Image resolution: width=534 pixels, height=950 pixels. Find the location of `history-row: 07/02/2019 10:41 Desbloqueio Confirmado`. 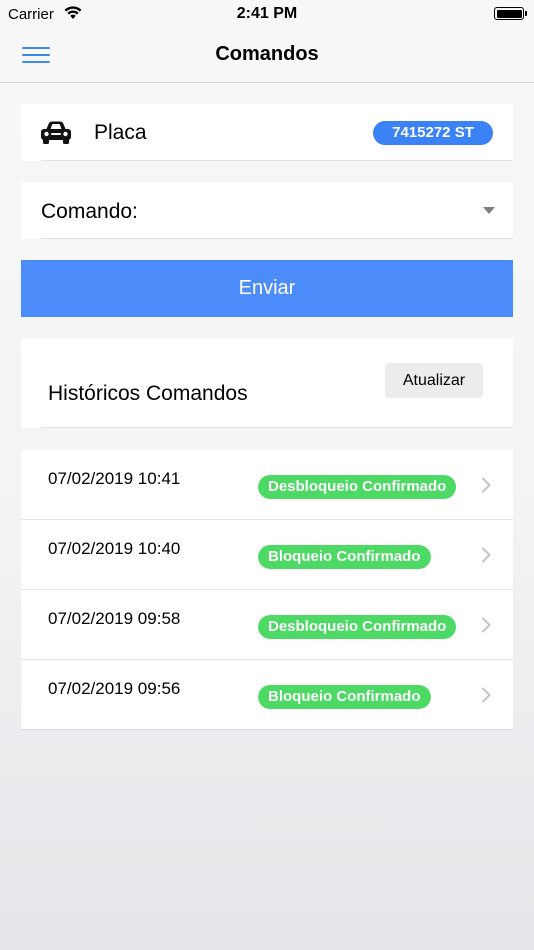

history-row: 07/02/2019 10:41 Desbloqueio Confirmado is located at coordinates (267, 485).